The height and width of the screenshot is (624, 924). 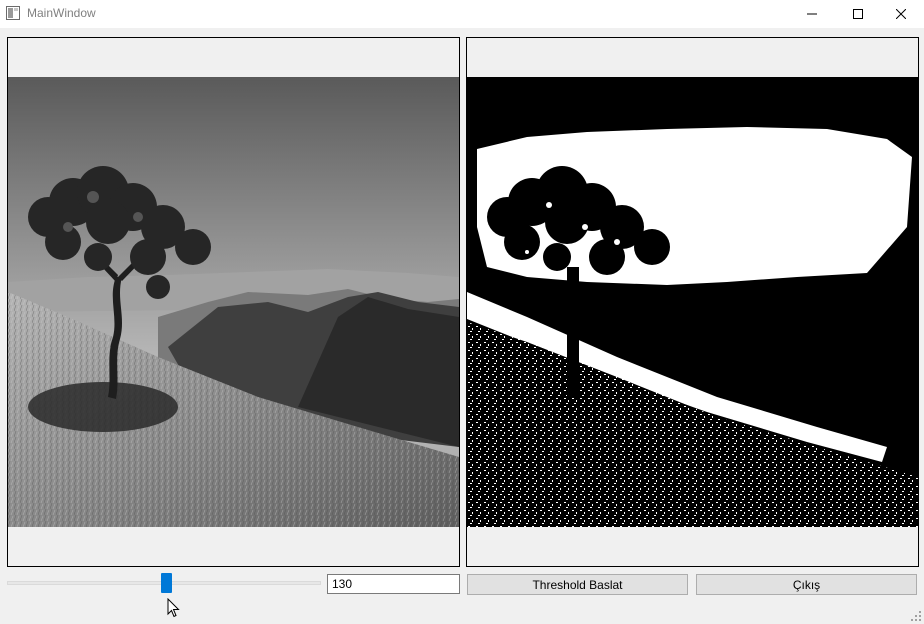 What do you see at coordinates (462, 14) in the screenshot?
I see `title-bar: MainWindow` at bounding box center [462, 14].